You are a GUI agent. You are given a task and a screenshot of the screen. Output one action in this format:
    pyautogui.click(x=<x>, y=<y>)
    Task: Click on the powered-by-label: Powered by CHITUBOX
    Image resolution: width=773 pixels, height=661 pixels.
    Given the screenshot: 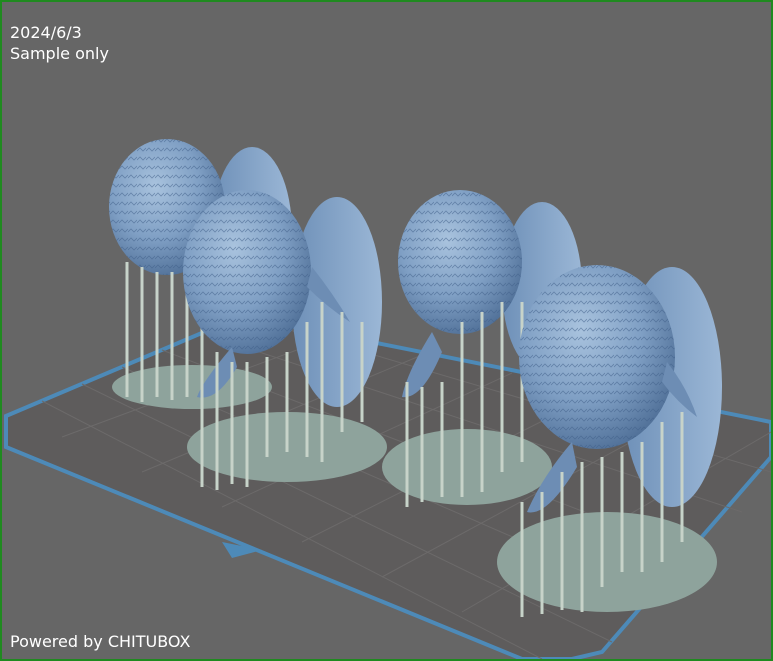 What is the action you would take?
    pyautogui.click(x=100, y=641)
    